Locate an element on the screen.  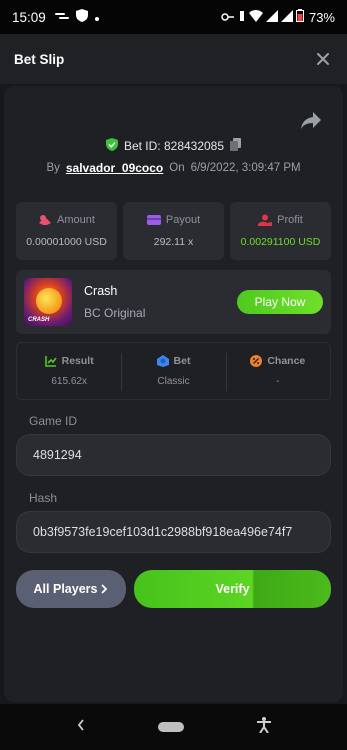
chance-value: - is located at coordinates (278, 381).